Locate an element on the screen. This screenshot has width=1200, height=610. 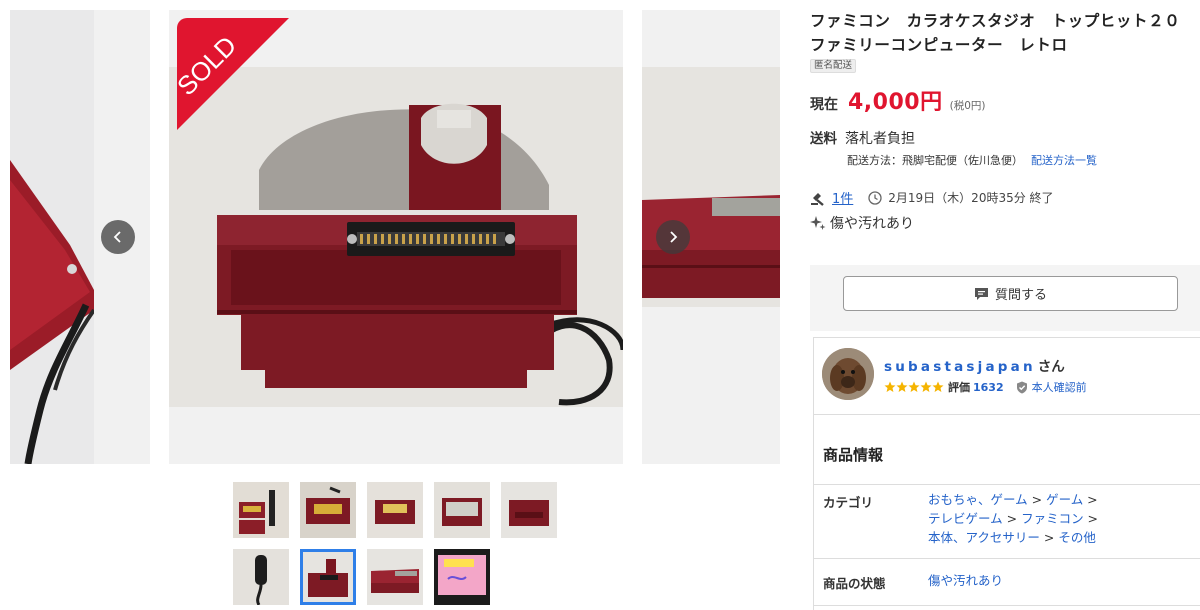
gavel-icon is located at coordinates (817, 199).